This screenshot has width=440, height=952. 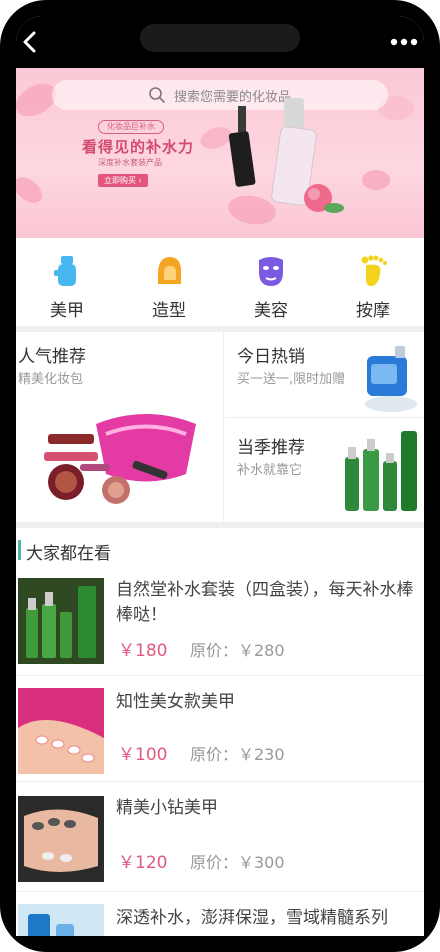 I want to click on product-original-price: 原价：￥230, so click(x=237, y=754).